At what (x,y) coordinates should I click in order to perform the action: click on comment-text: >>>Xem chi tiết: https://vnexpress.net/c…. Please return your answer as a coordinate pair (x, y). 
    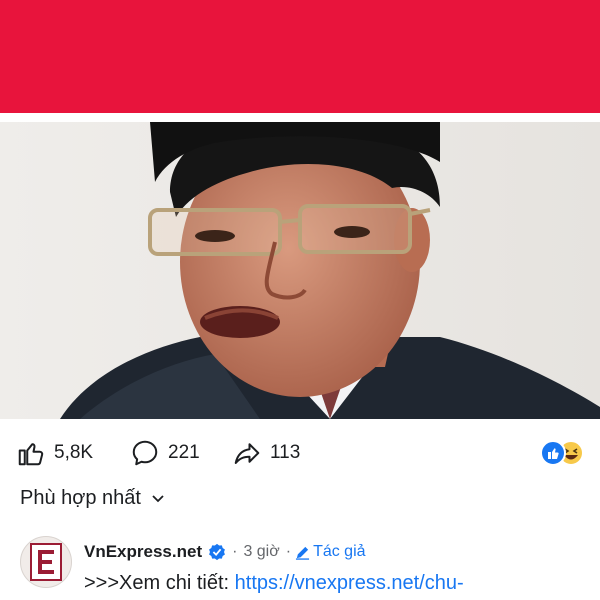
    Looking at the image, I should click on (274, 583).